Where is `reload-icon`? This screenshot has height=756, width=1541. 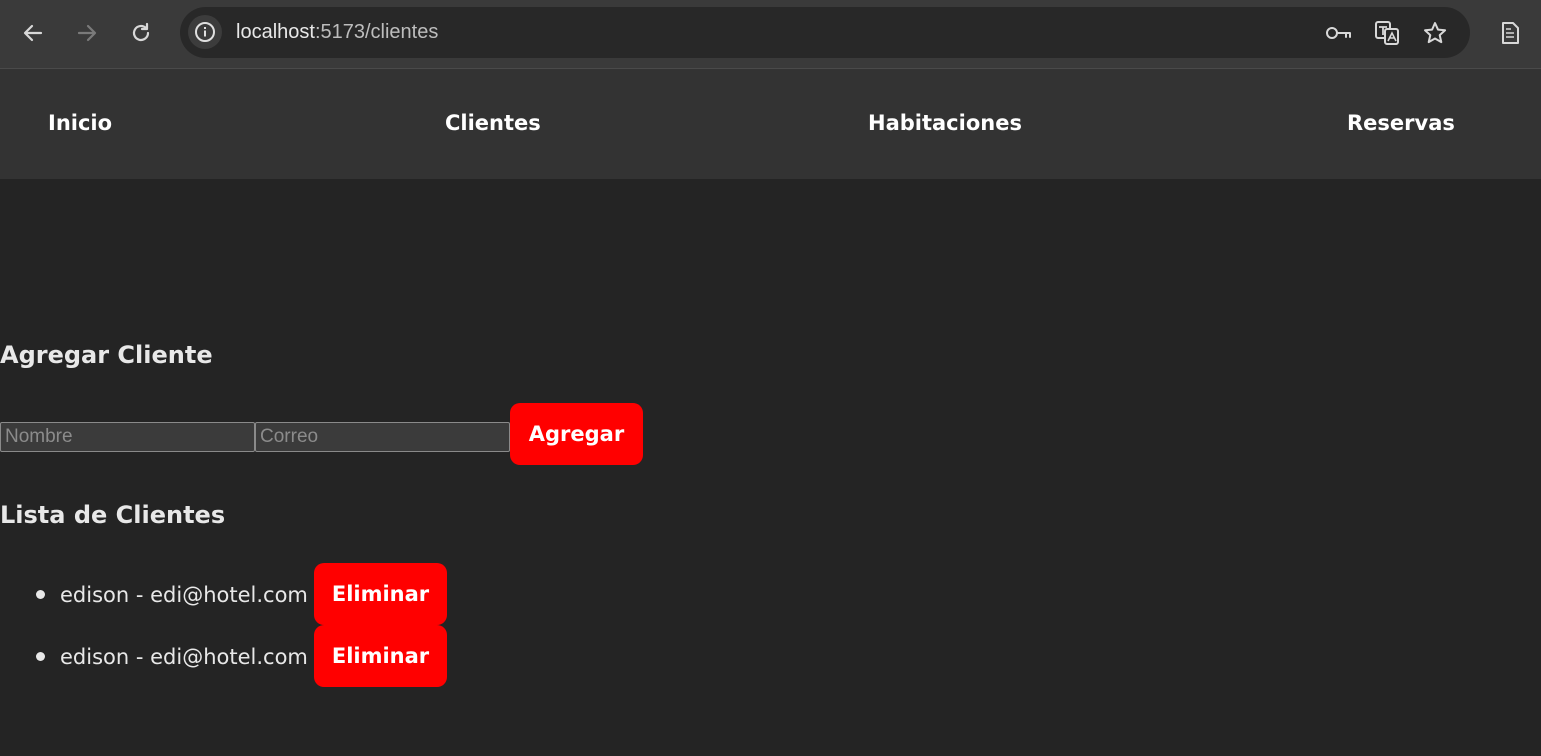 reload-icon is located at coordinates (141, 33).